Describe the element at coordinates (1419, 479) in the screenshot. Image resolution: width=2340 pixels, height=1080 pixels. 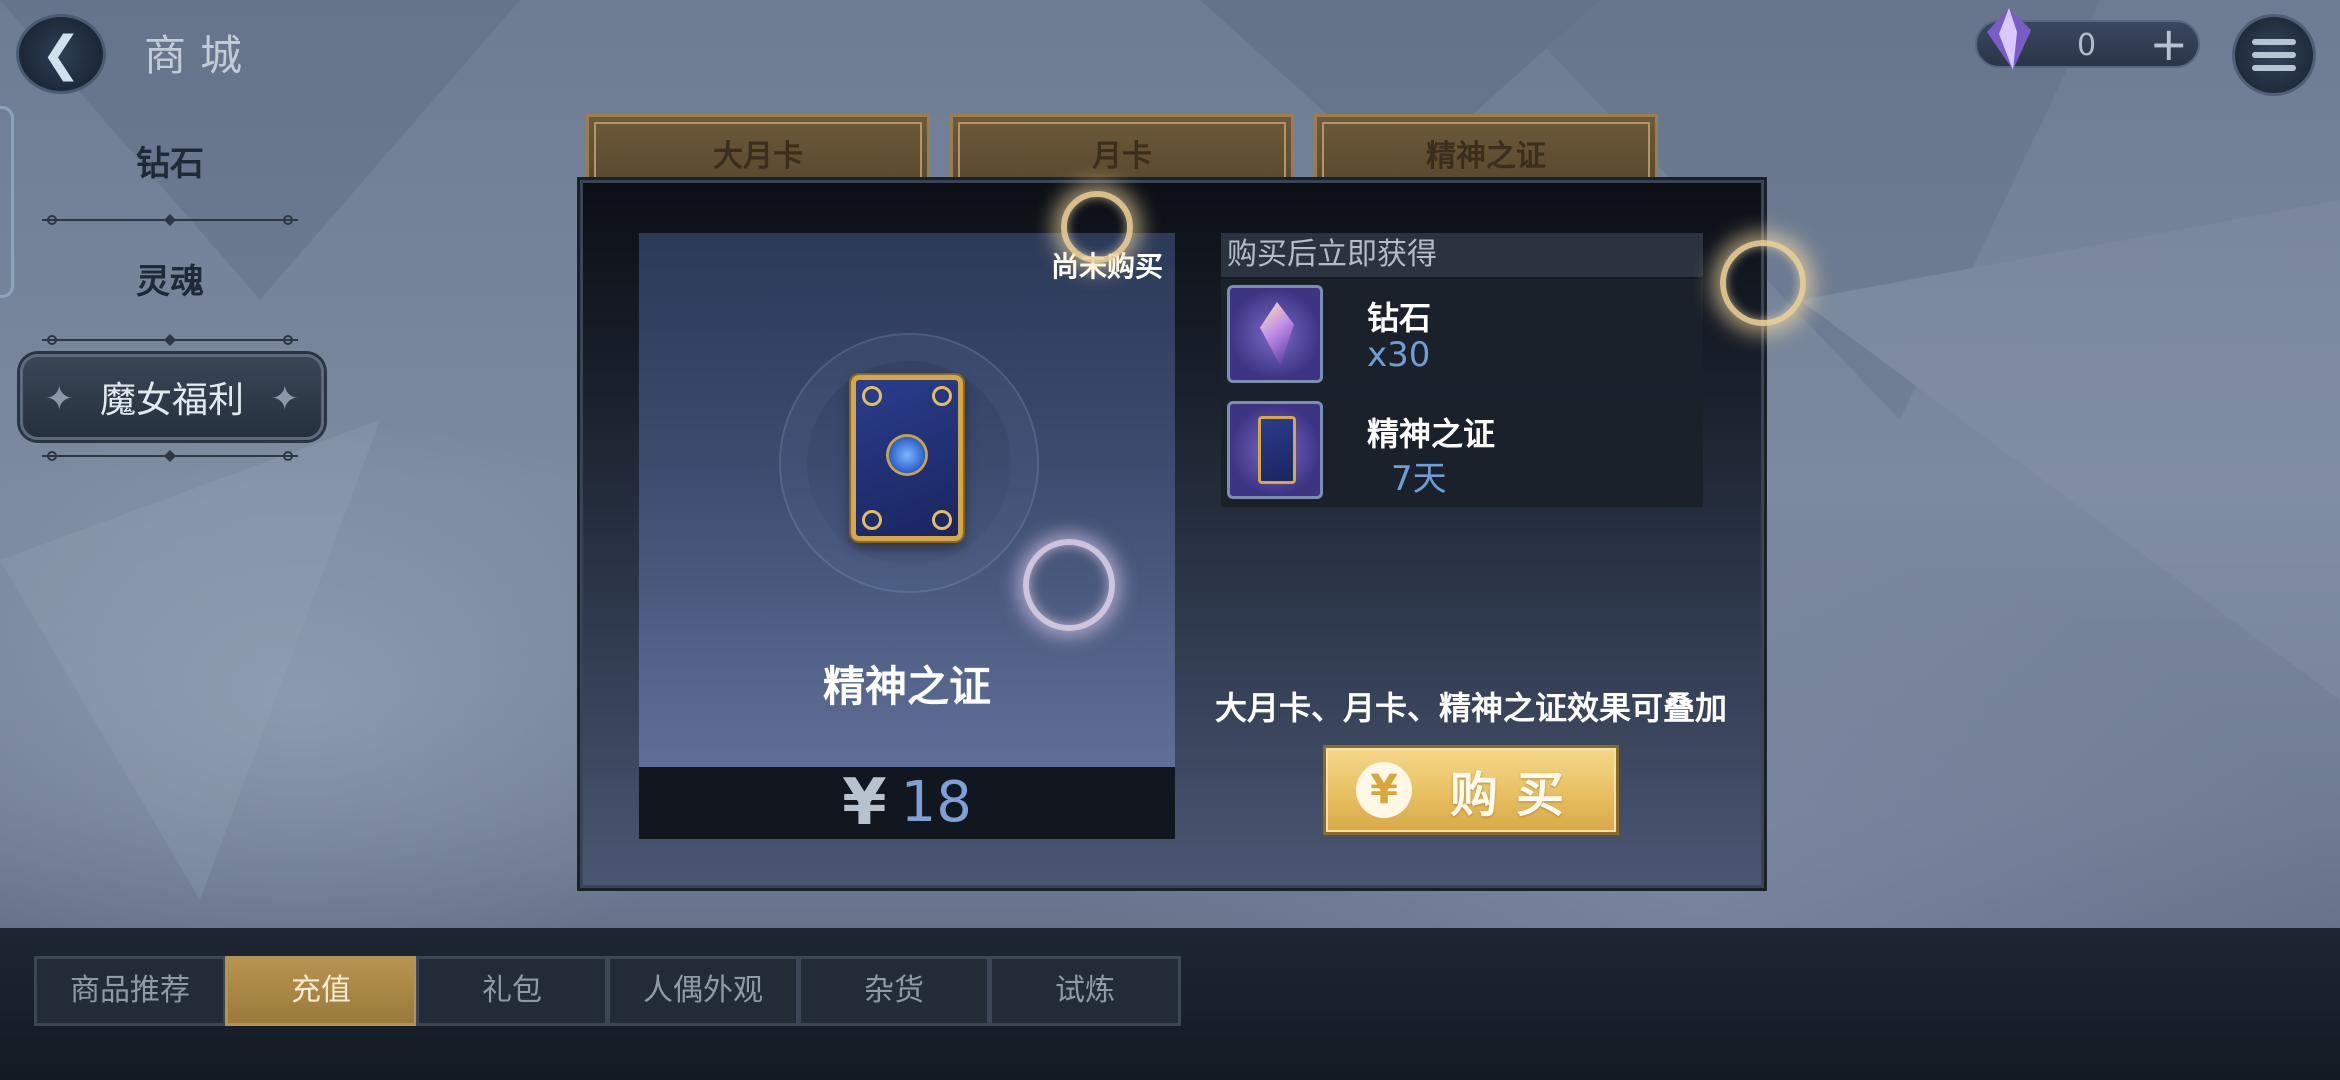
I see `reward-amount: 7天` at that location.